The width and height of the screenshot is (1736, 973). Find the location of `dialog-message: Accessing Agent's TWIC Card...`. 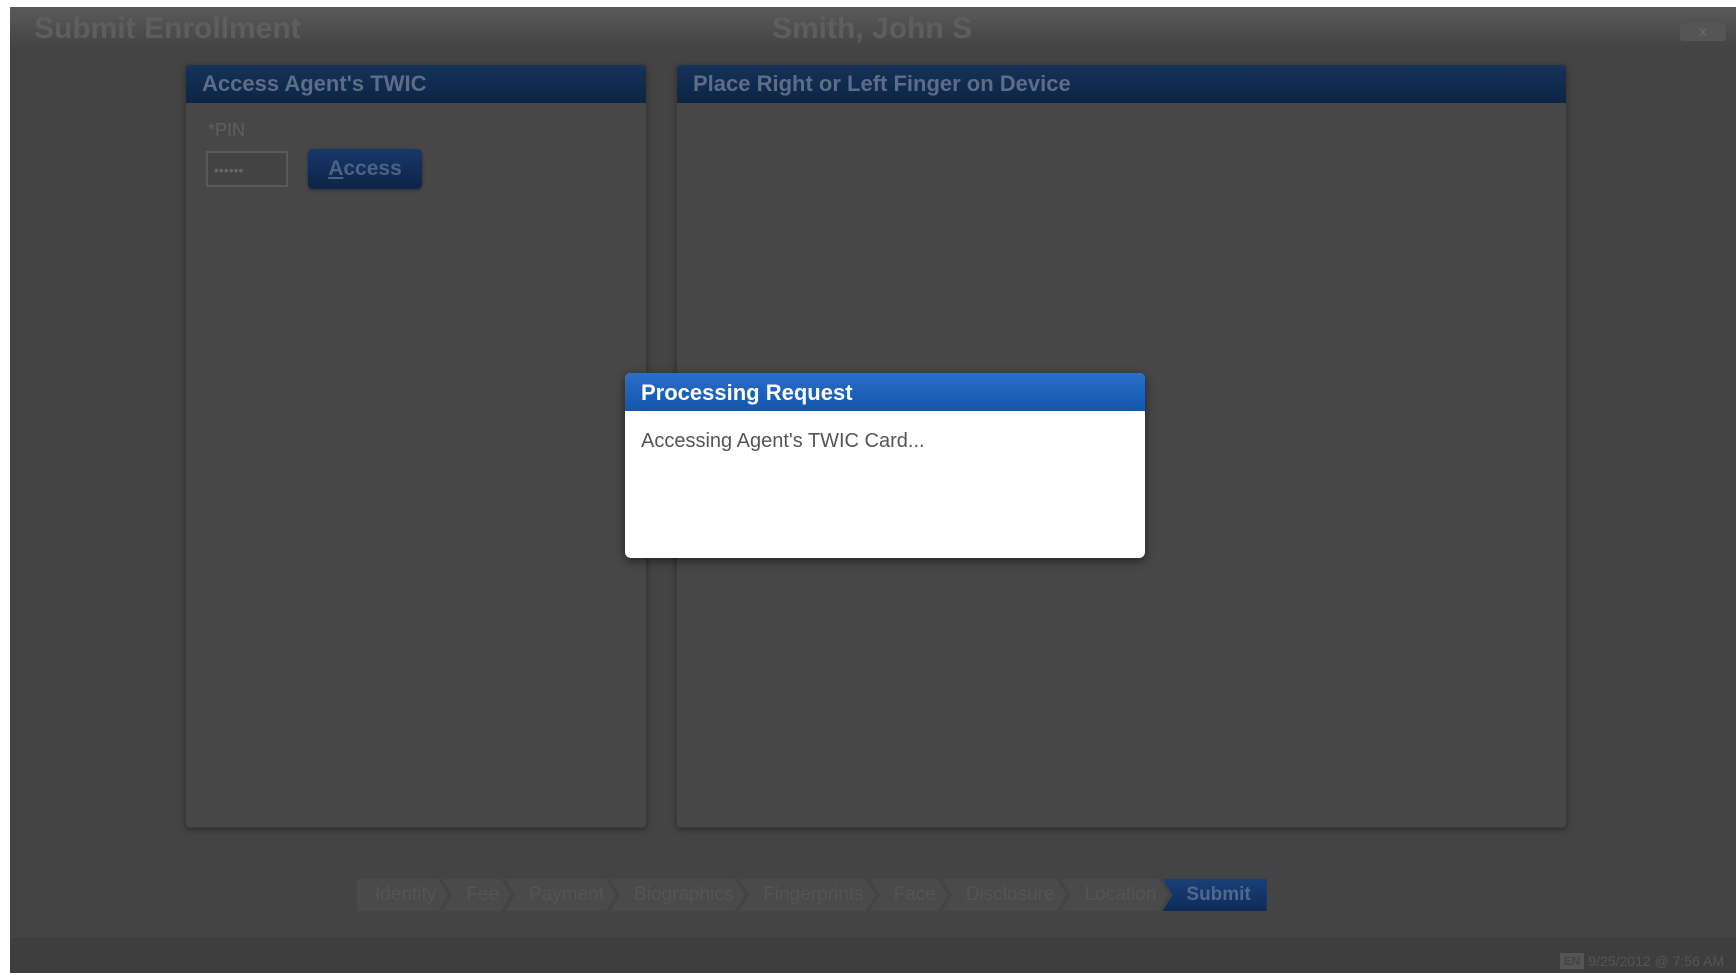

dialog-message: Accessing Agent's TWIC Card... is located at coordinates (783, 441).